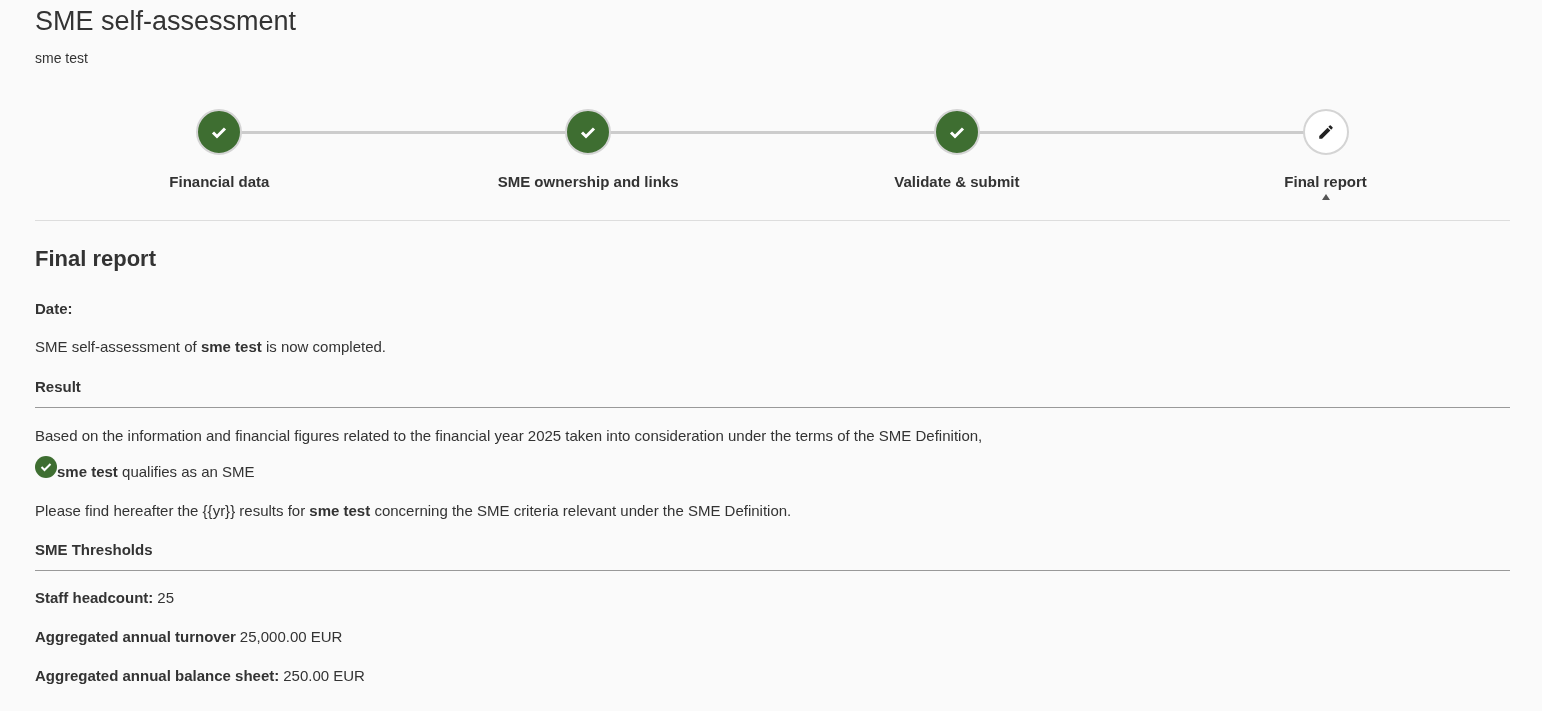 The height and width of the screenshot is (711, 1542). Describe the element at coordinates (291, 637) in the screenshot. I see `threshold-value: 25,000.00 EUR` at that location.